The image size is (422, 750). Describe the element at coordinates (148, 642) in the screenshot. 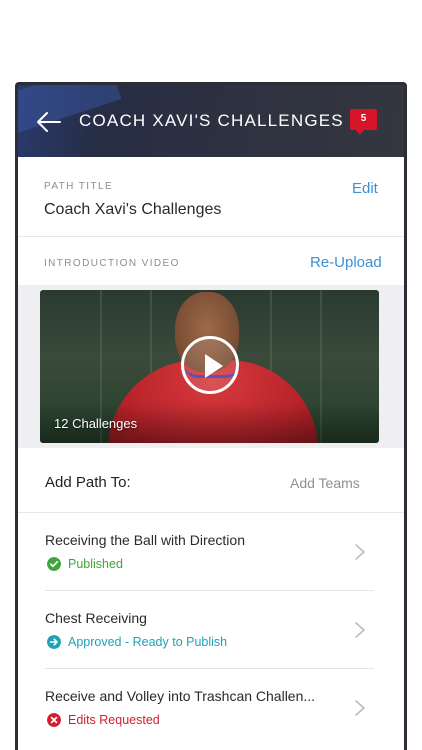

I see `status-text: Approved - Ready to Publish` at that location.